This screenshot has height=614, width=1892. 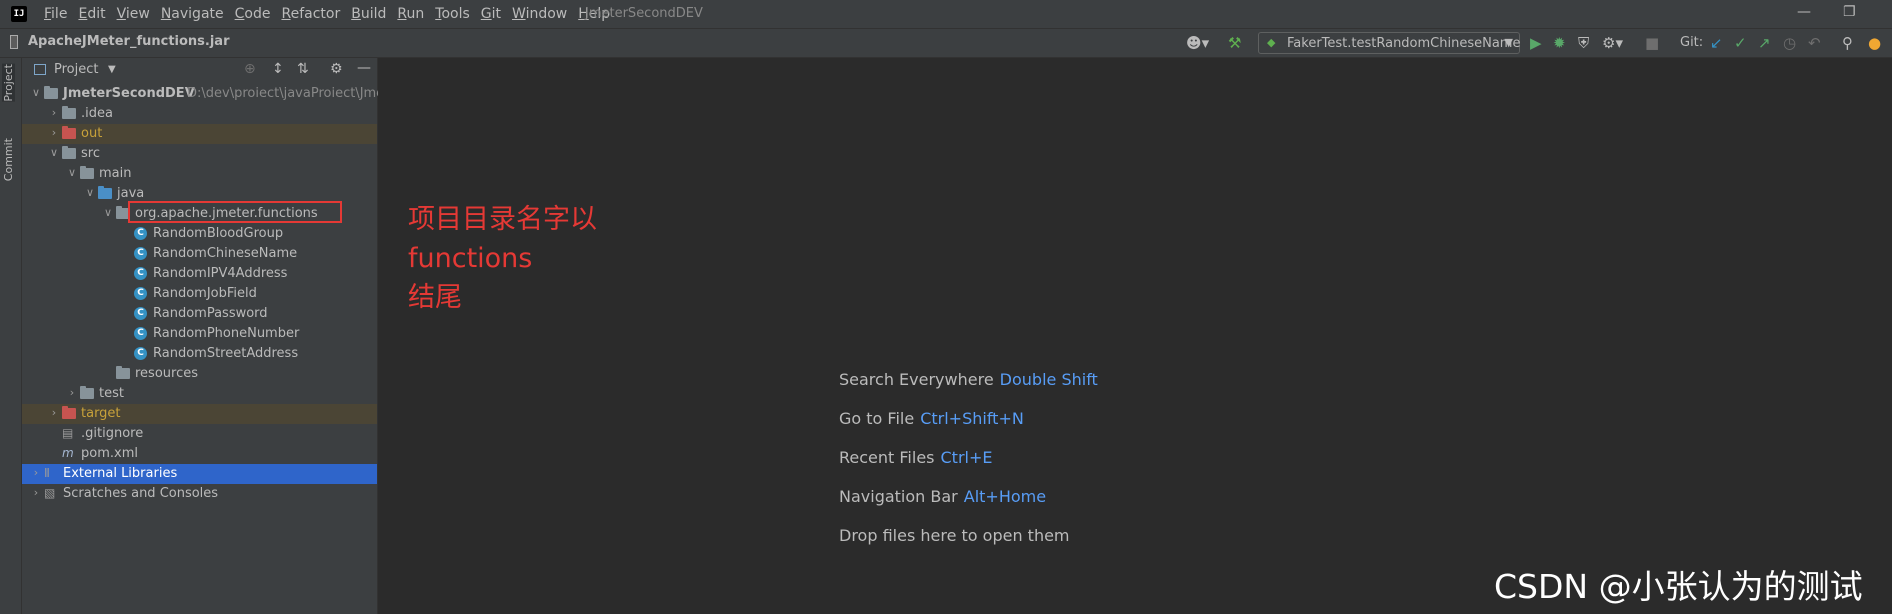 What do you see at coordinates (1536, 43) in the screenshot?
I see `run-icon: ▶` at bounding box center [1536, 43].